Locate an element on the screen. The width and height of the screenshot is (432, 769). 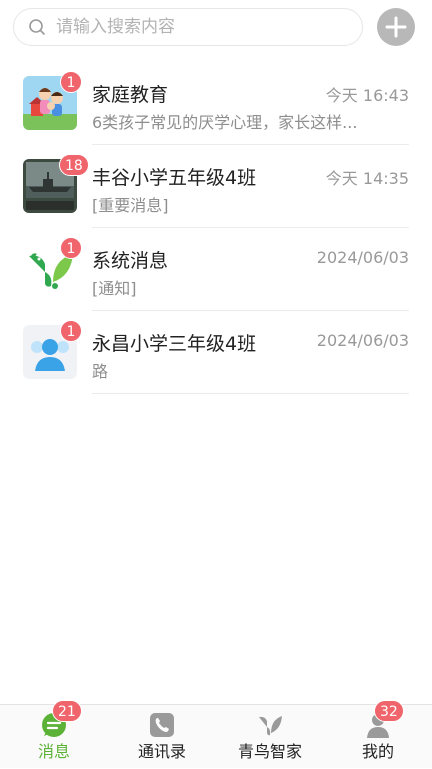
phone-book-icon is located at coordinates (162, 725).